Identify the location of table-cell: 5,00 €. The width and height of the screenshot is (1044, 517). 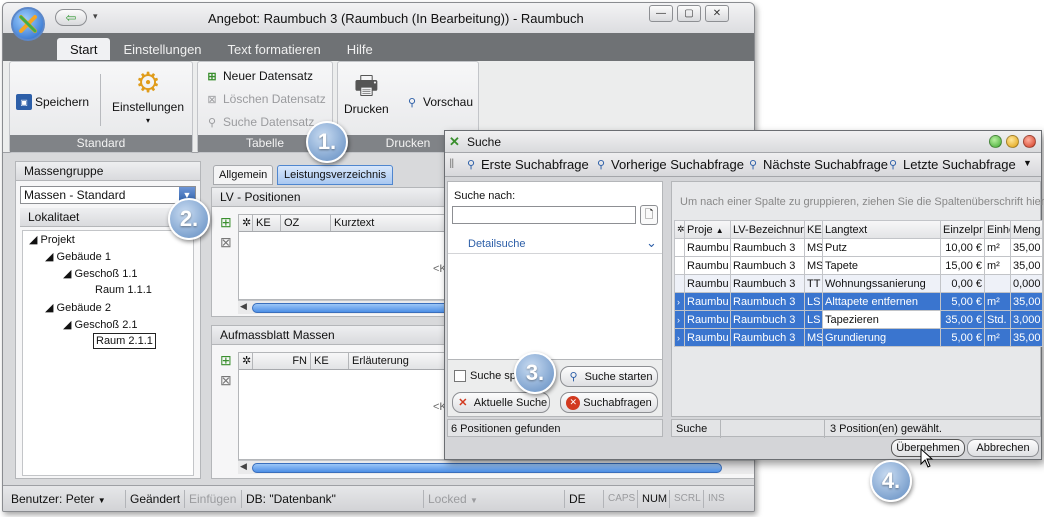
(962, 301).